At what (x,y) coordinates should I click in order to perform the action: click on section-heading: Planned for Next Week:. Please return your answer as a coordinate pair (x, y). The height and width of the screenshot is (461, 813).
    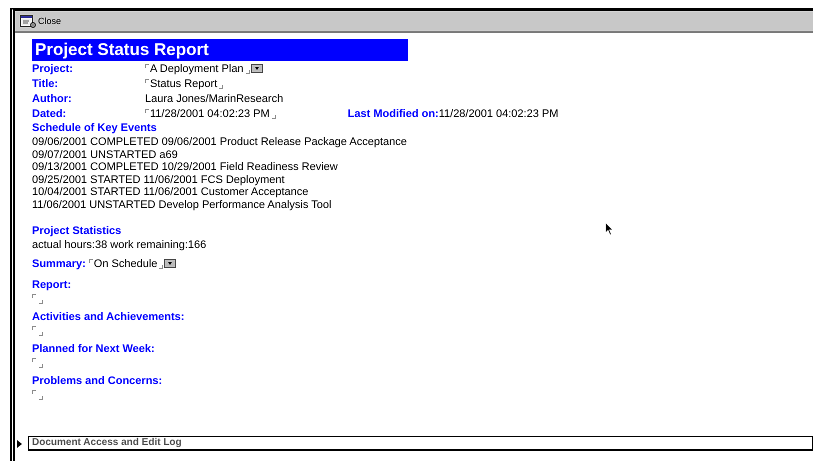
    Looking at the image, I should click on (93, 349).